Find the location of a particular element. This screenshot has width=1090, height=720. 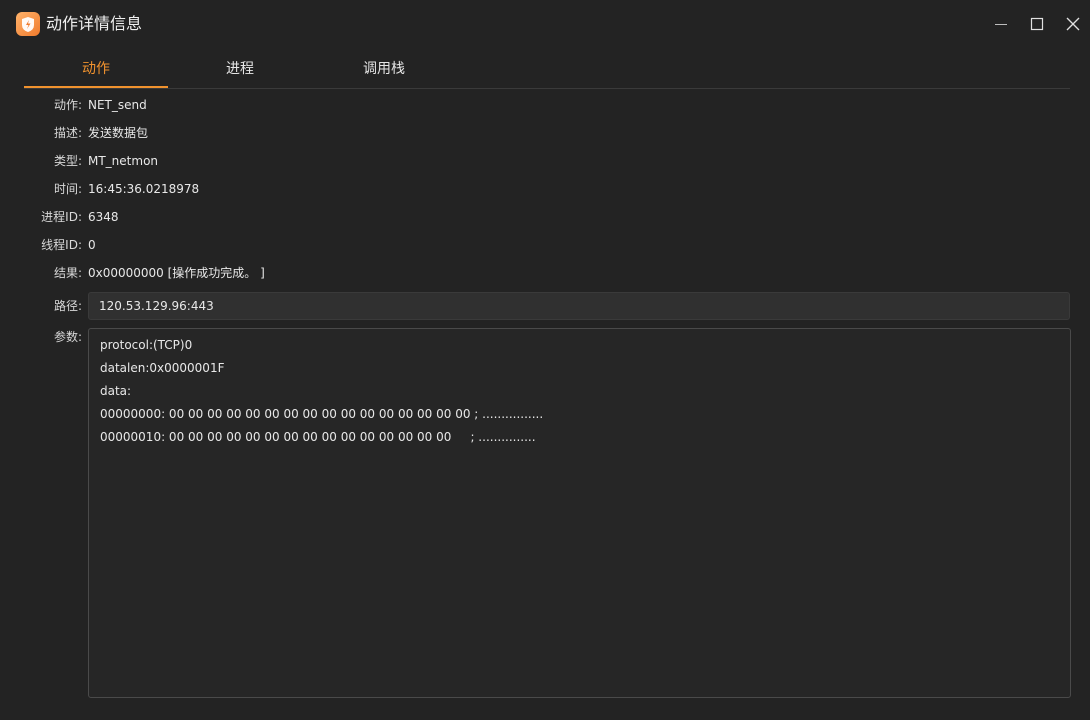

close-icon is located at coordinates (1073, 24).